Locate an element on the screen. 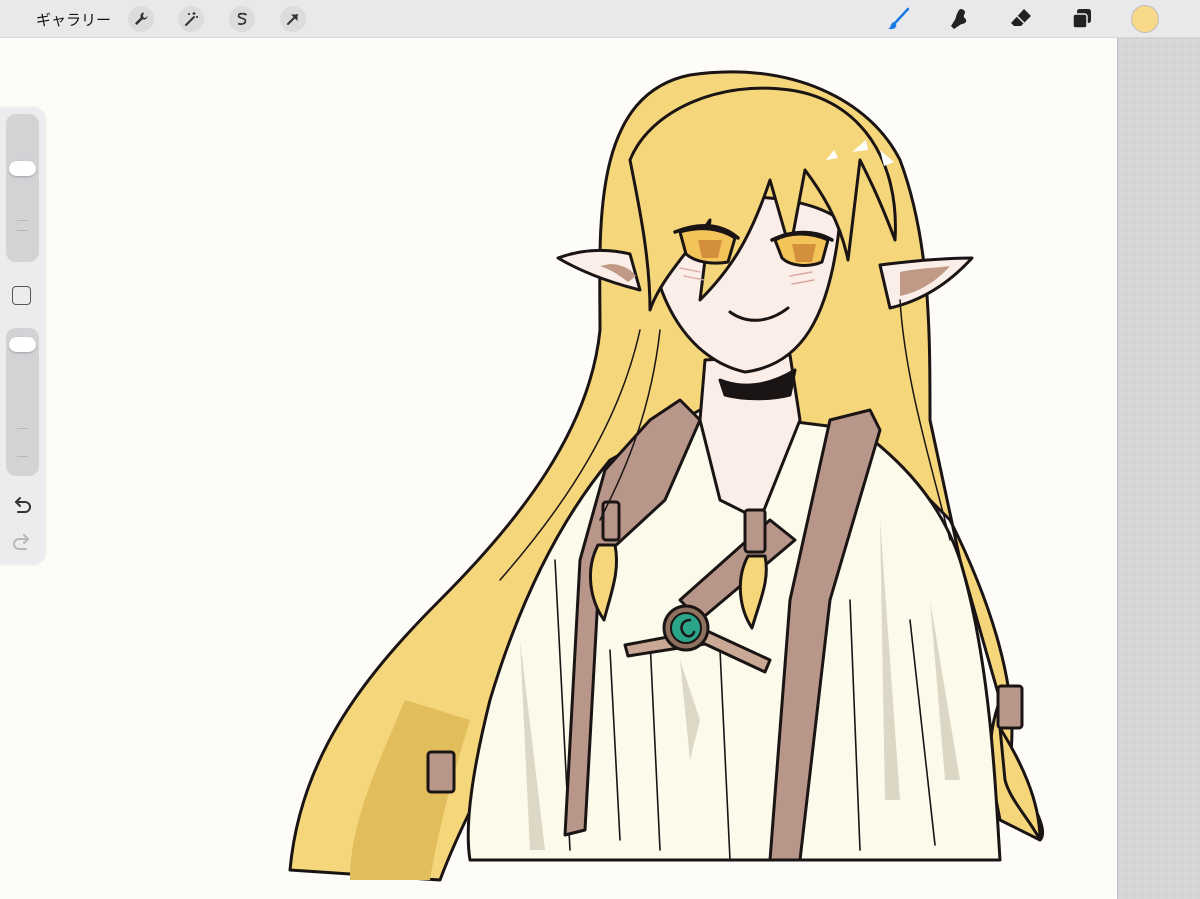 Image resolution: width=1200 pixels, height=899 pixels. smudge-tool-button is located at coordinates (959, 19).